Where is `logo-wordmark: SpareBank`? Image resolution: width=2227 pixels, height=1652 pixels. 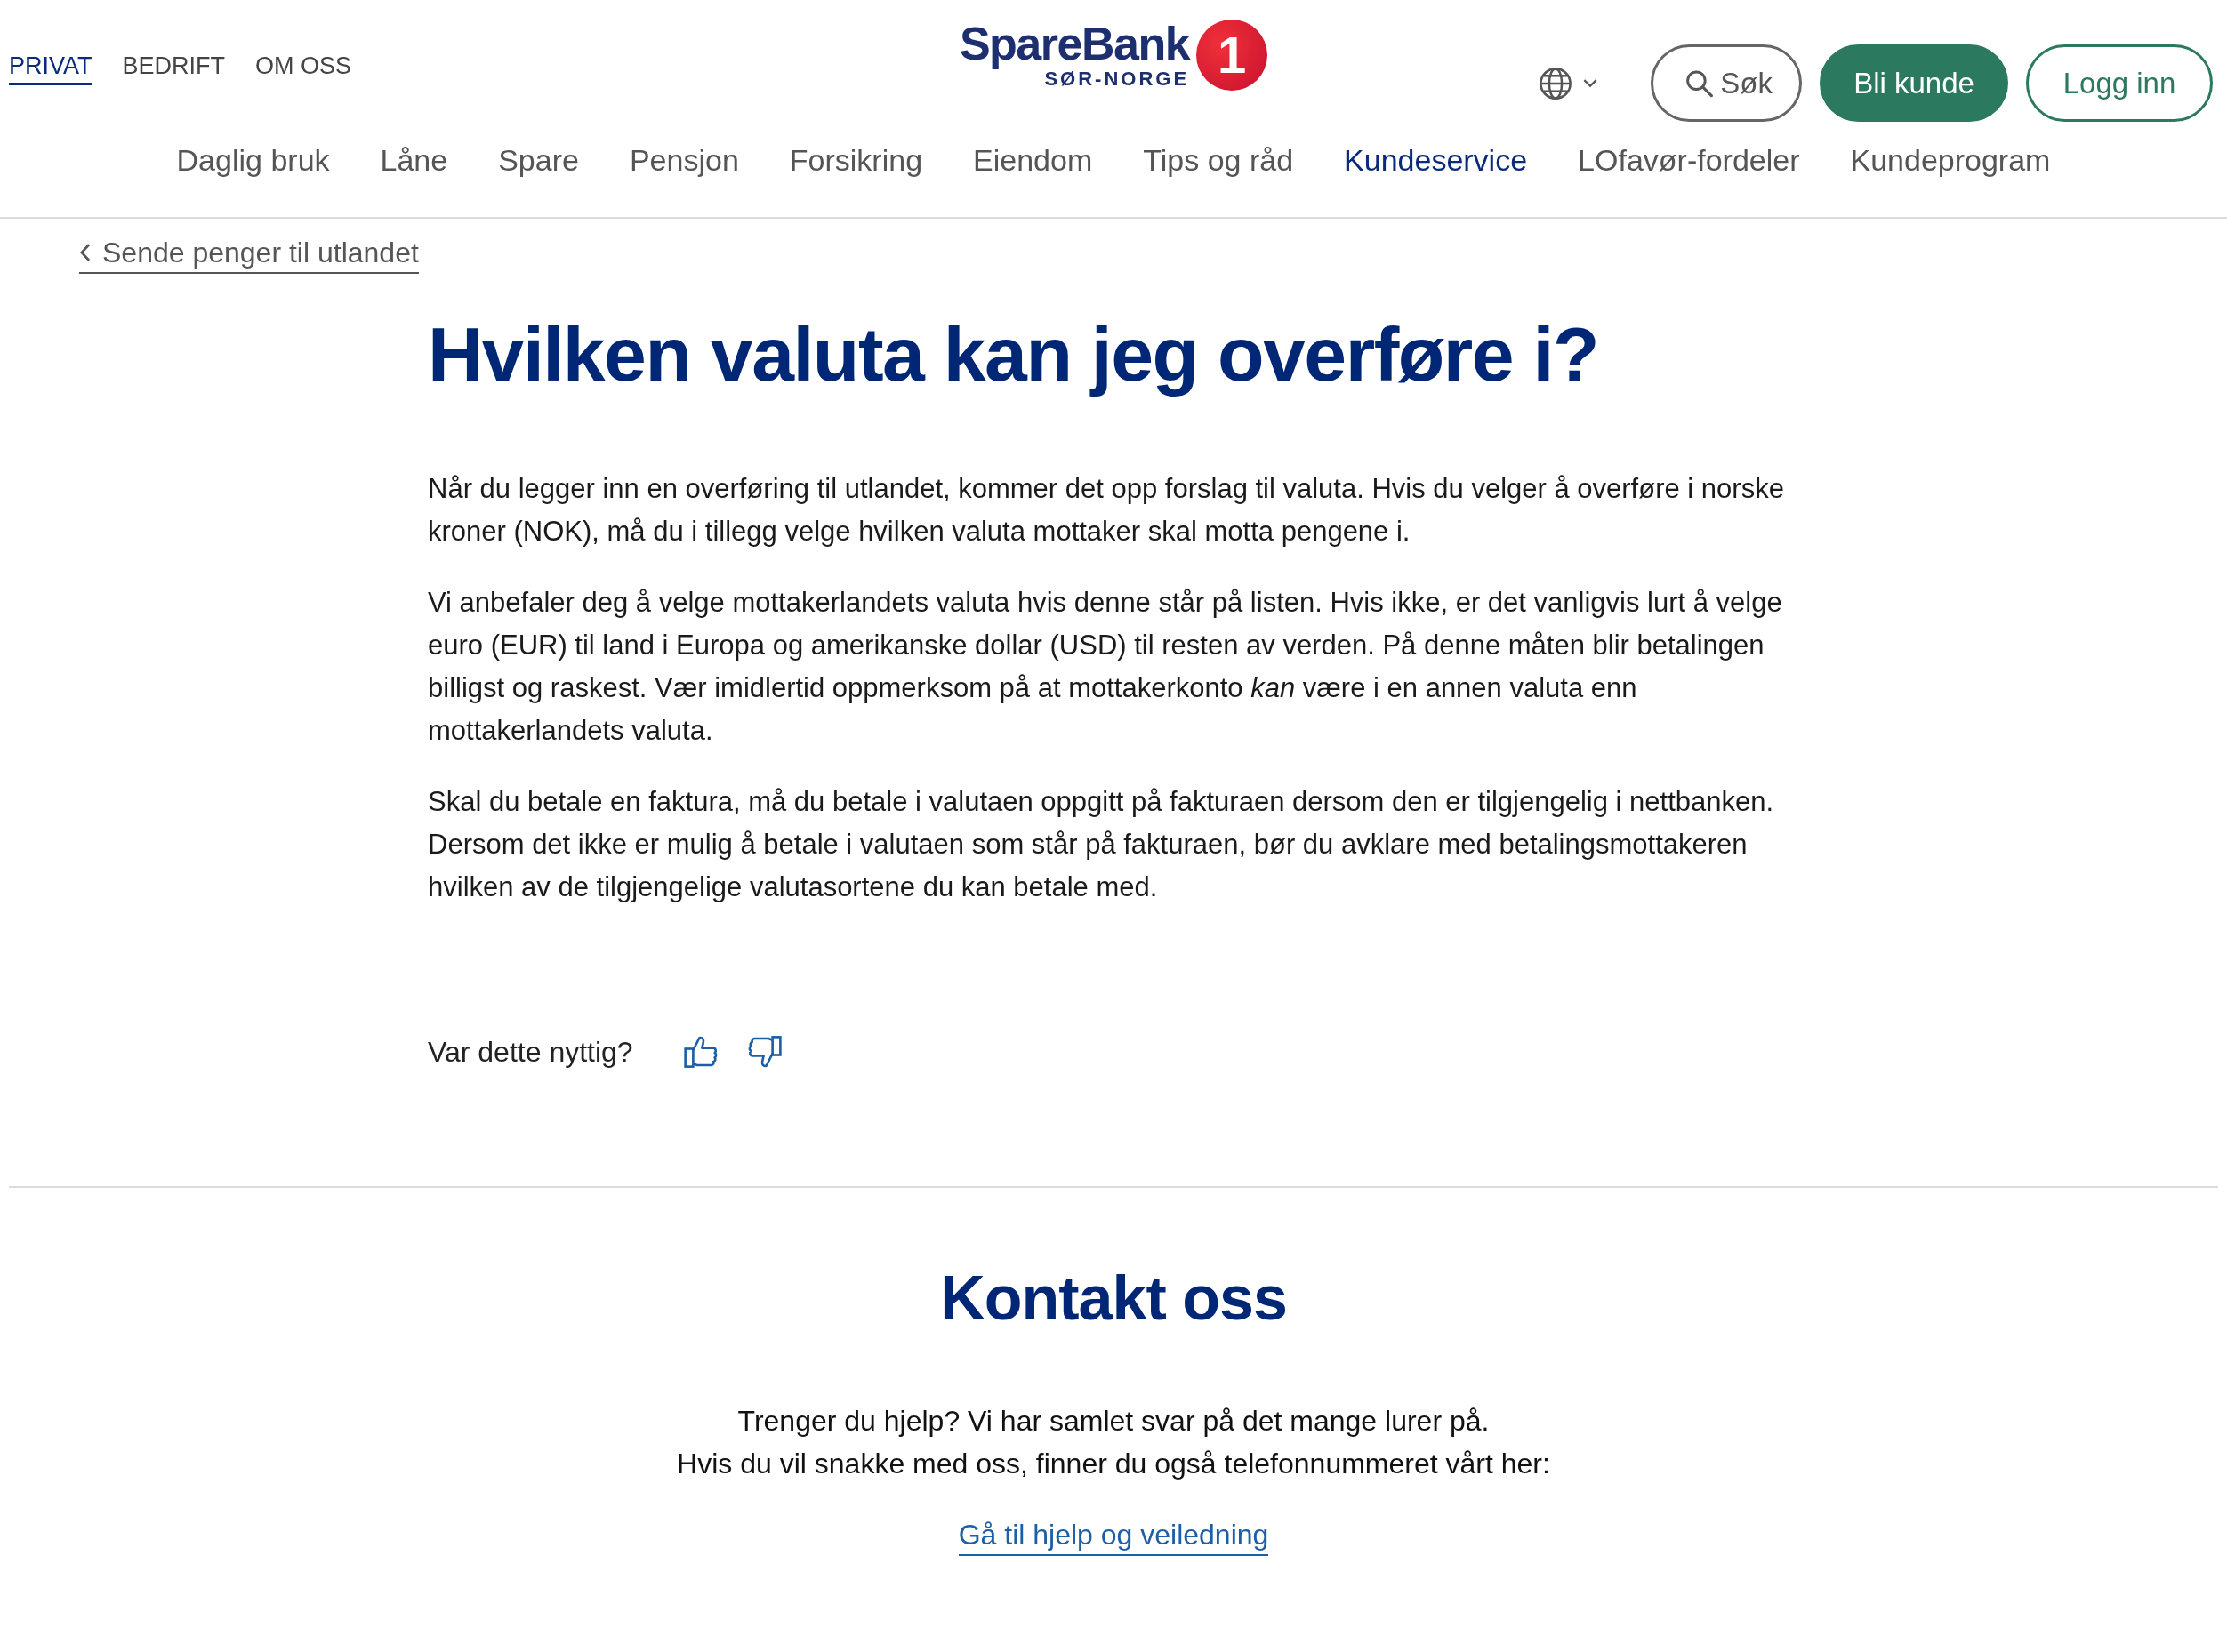
logo-wordmark: SpareBank is located at coordinates (1075, 44).